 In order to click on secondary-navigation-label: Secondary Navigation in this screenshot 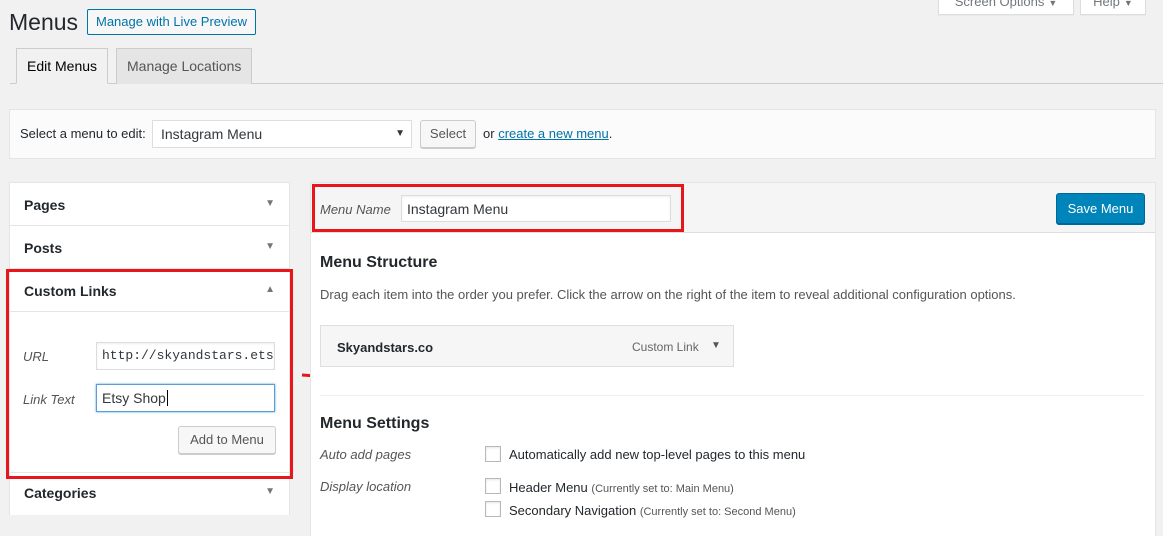, I will do `click(573, 510)`.